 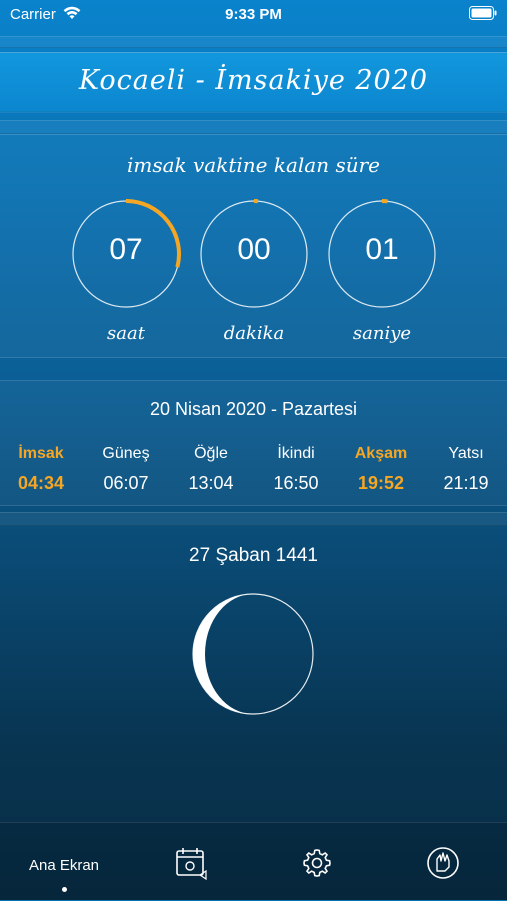 What do you see at coordinates (296, 457) in the screenshot?
I see `prayer-name: İkindi` at bounding box center [296, 457].